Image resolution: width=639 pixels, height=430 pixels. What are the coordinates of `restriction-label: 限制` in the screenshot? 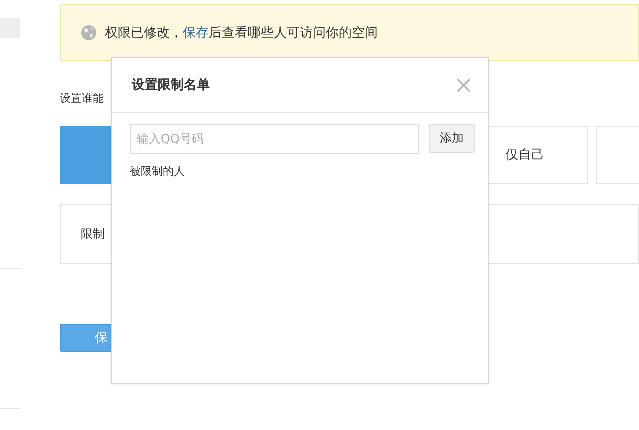 It's located at (93, 234).